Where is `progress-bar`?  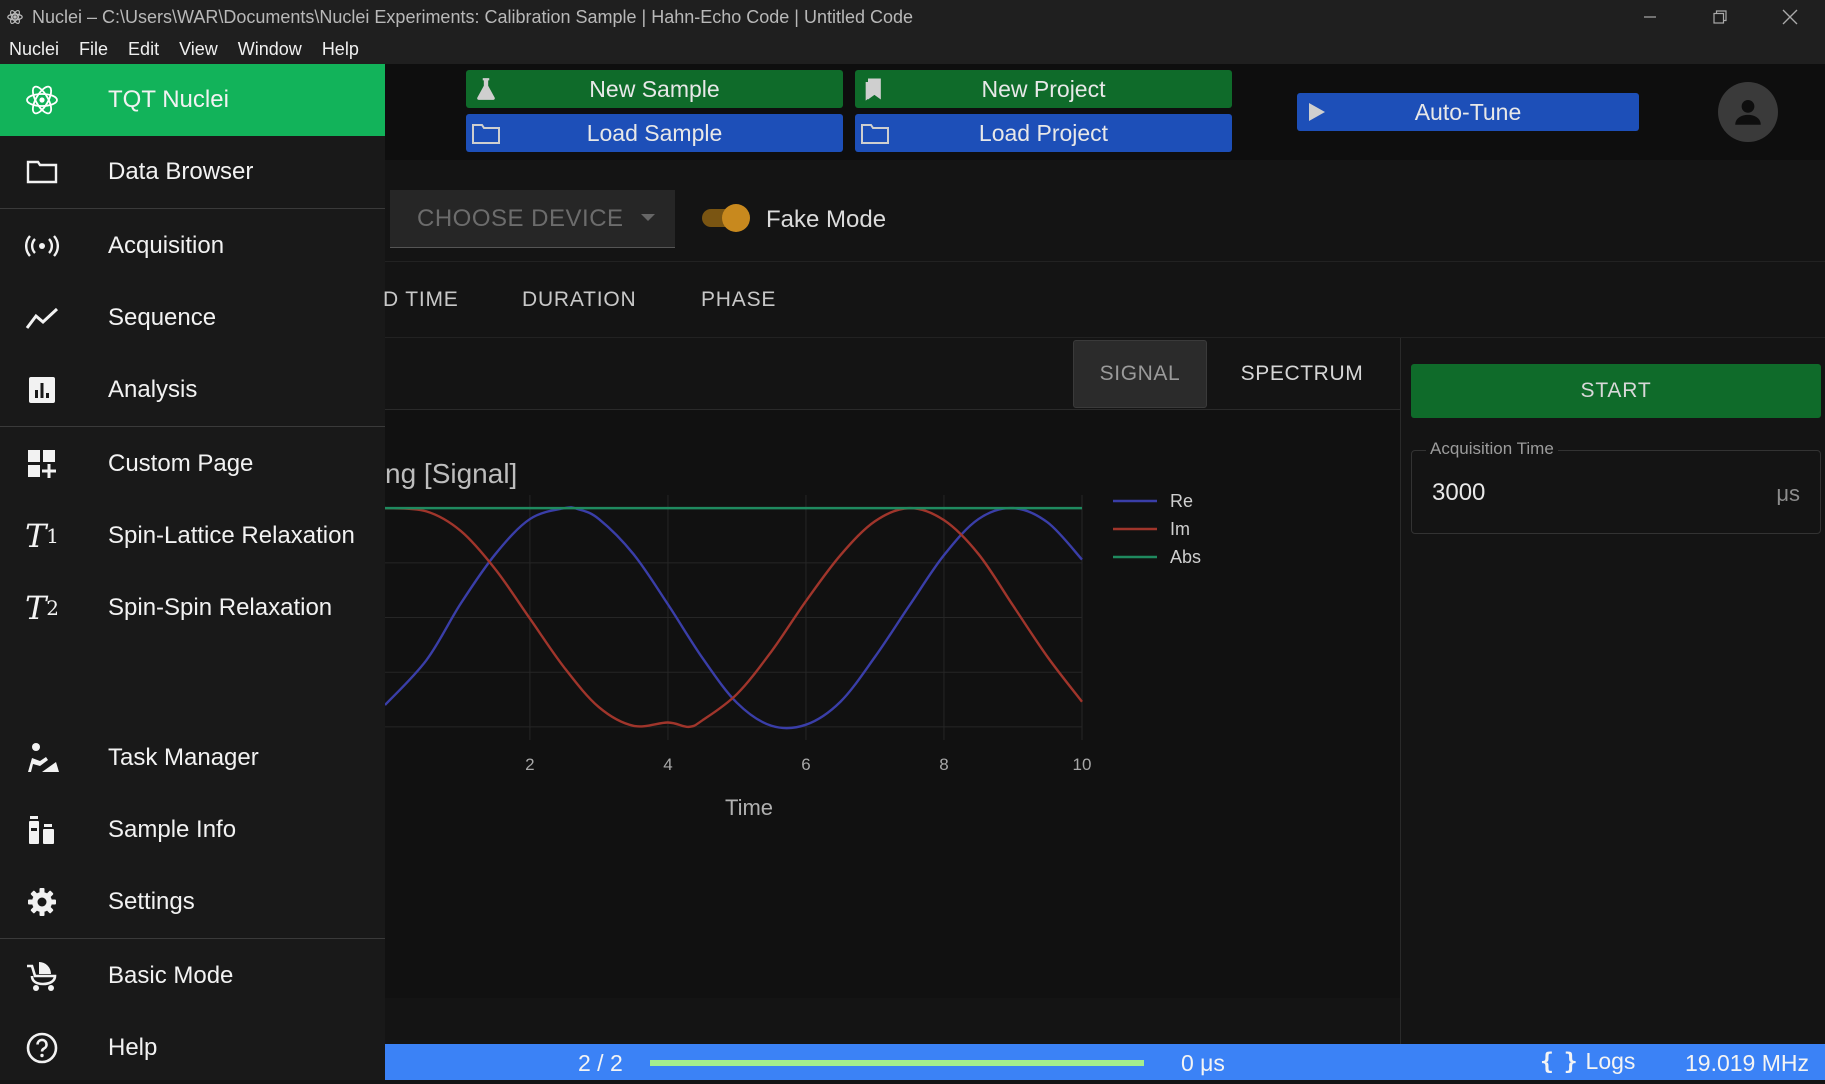
progress-bar is located at coordinates (897, 1063).